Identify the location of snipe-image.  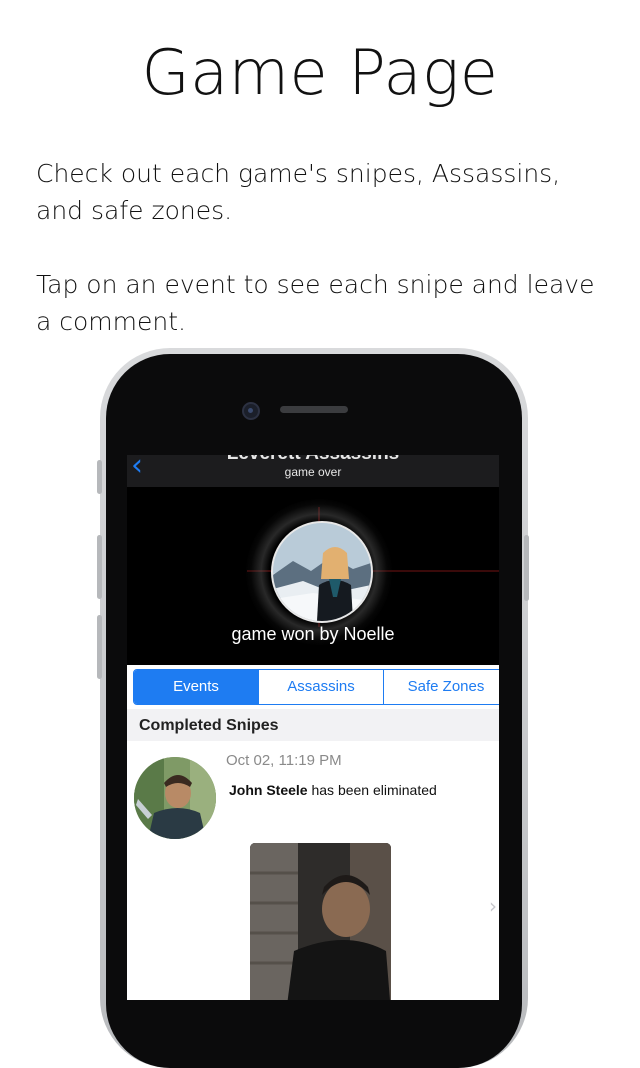
(320, 921).